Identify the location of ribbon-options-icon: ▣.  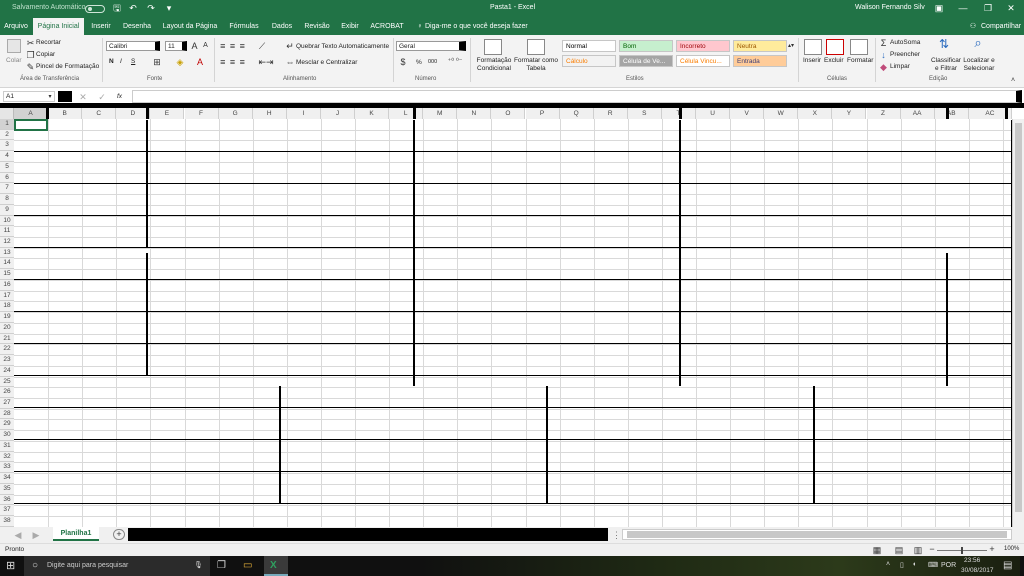
(939, 8).